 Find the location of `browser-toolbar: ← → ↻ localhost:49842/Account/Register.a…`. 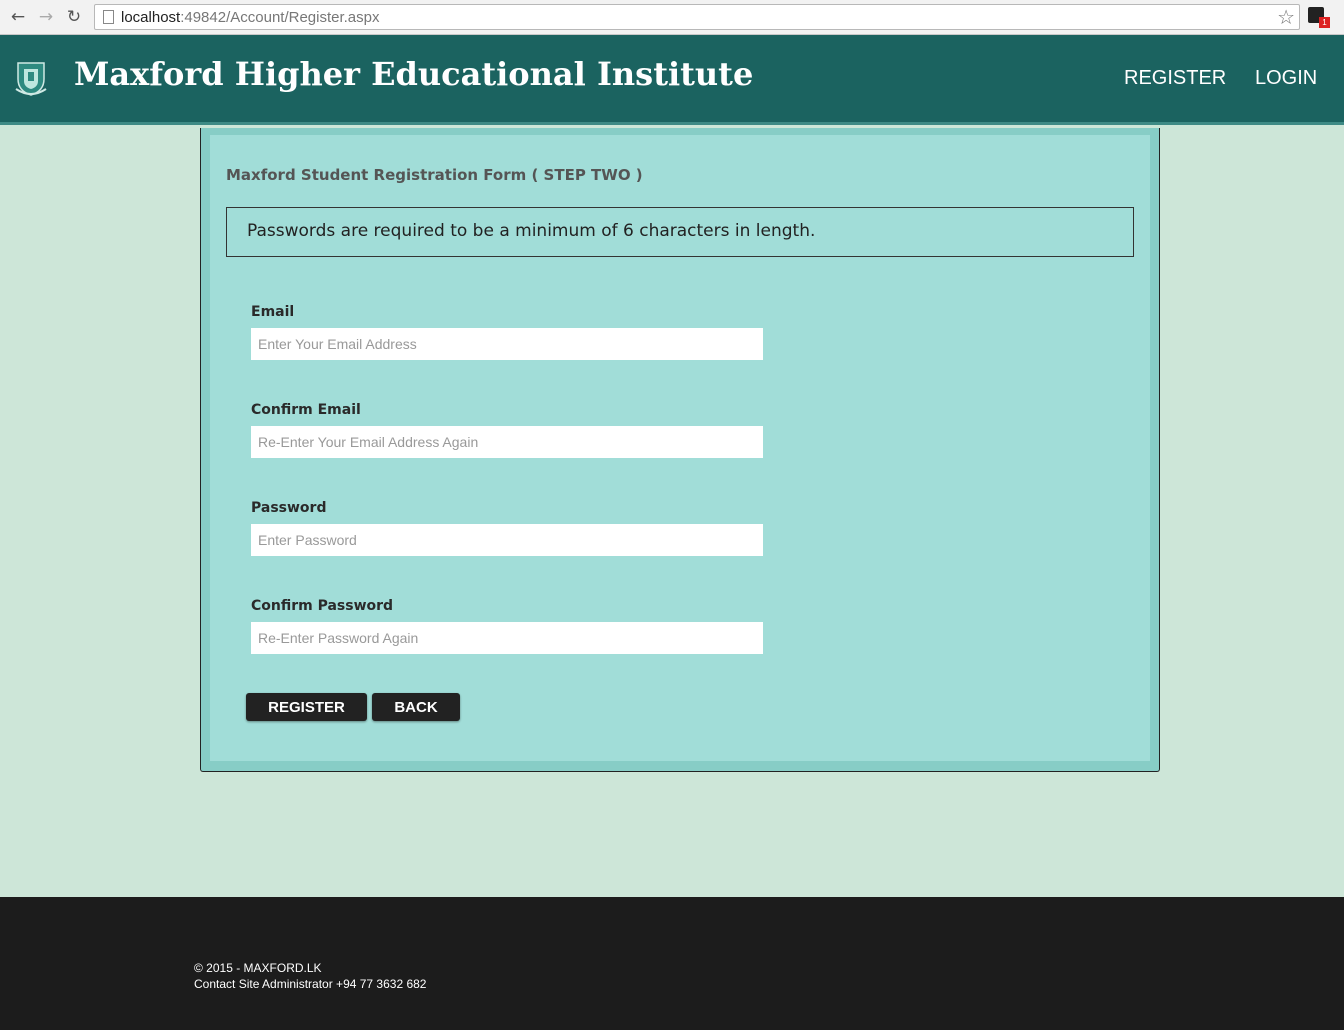

browser-toolbar: ← → ↻ localhost:49842/Account/Register.a… is located at coordinates (672, 17).